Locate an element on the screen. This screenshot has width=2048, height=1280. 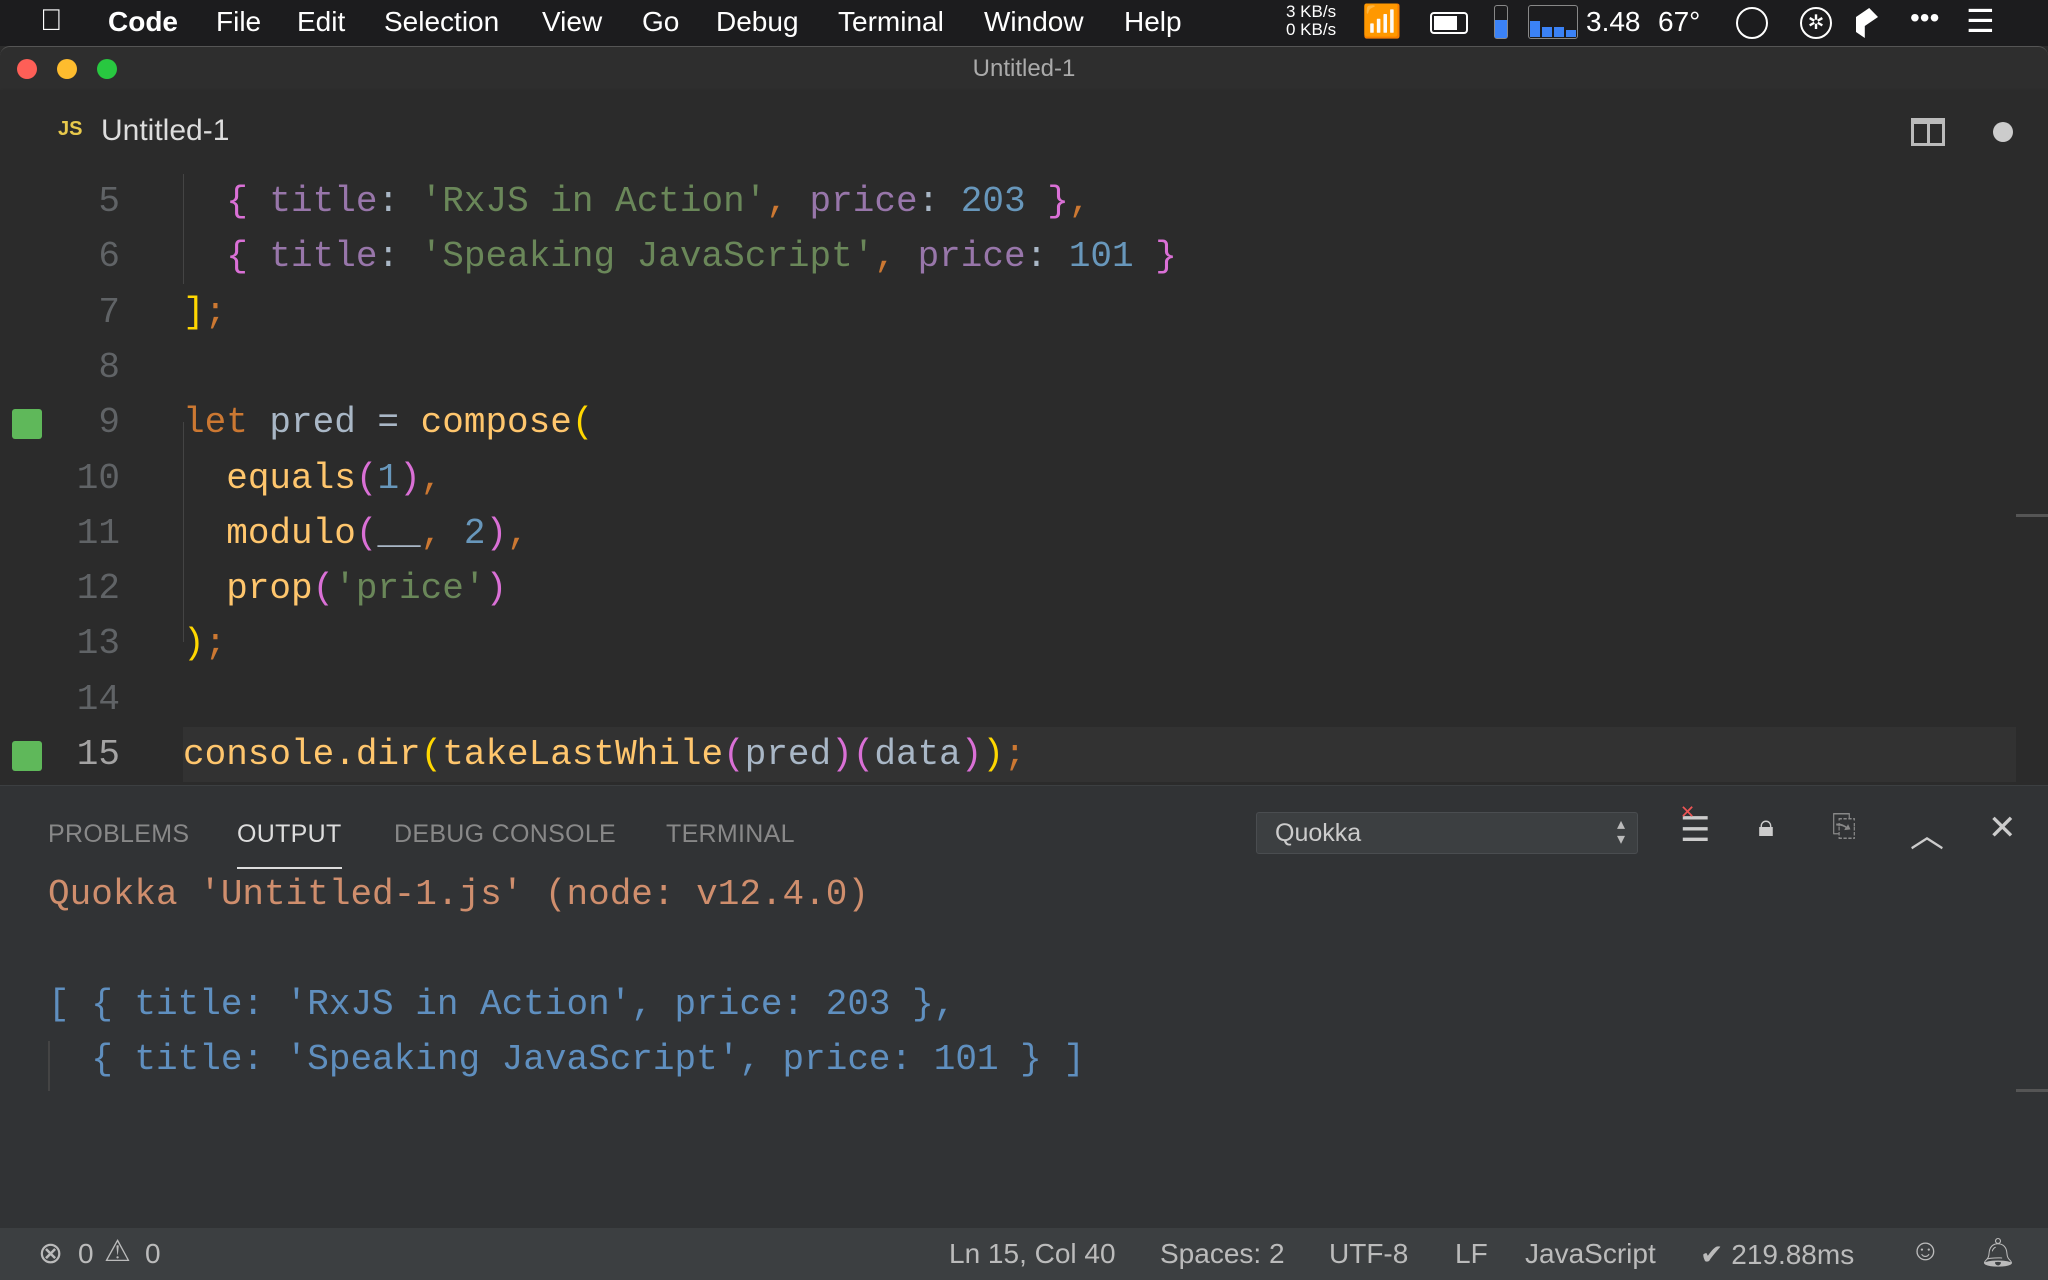
code-text: equals(1), is located at coordinates (312, 478).